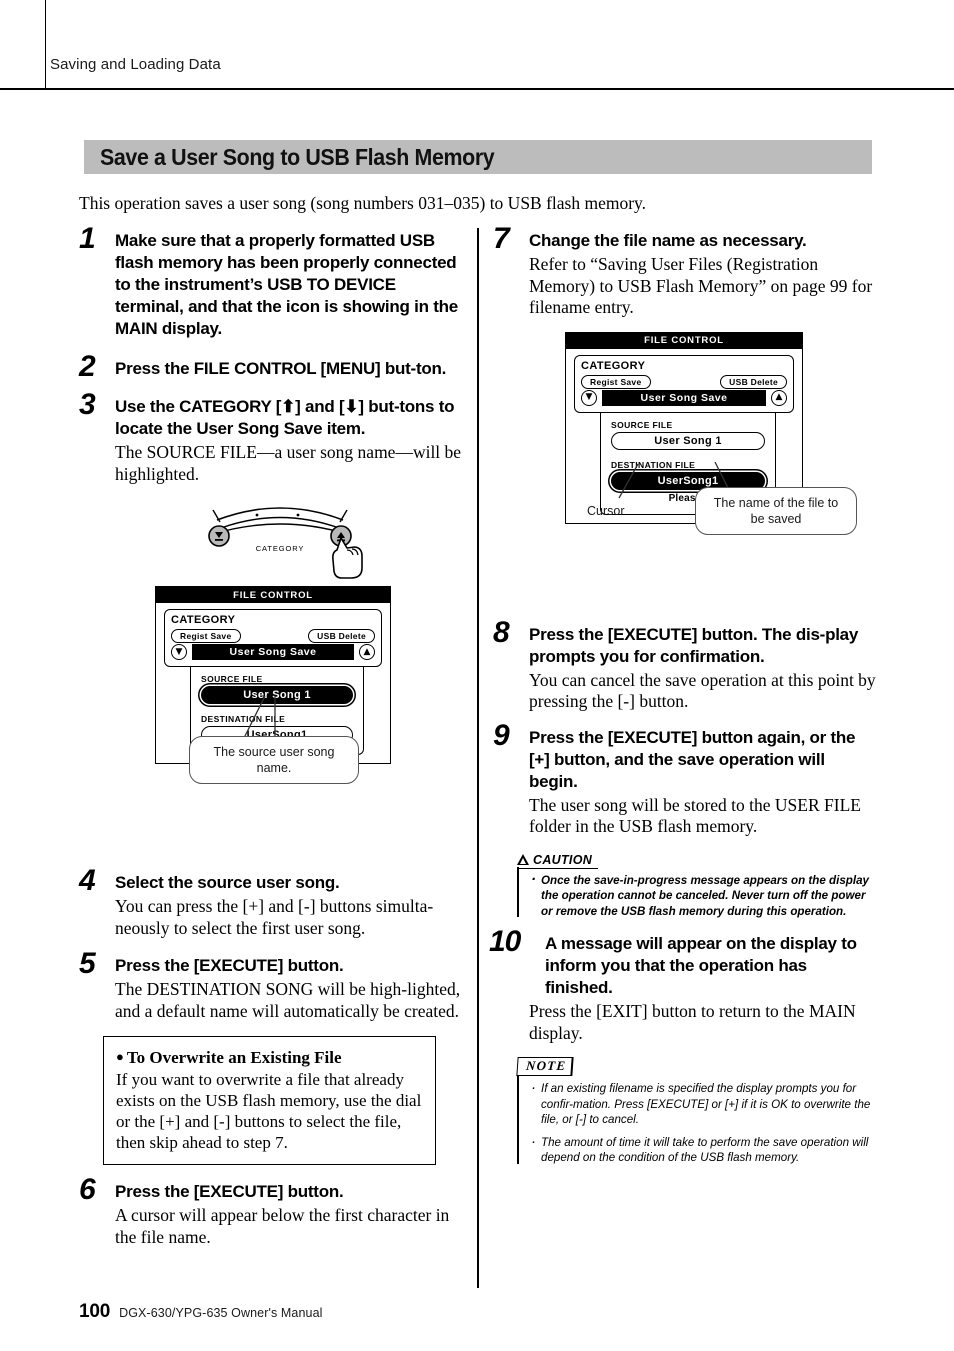 This screenshot has width=954, height=1351. I want to click on lcd-1-callout: The source user song name., so click(274, 760).